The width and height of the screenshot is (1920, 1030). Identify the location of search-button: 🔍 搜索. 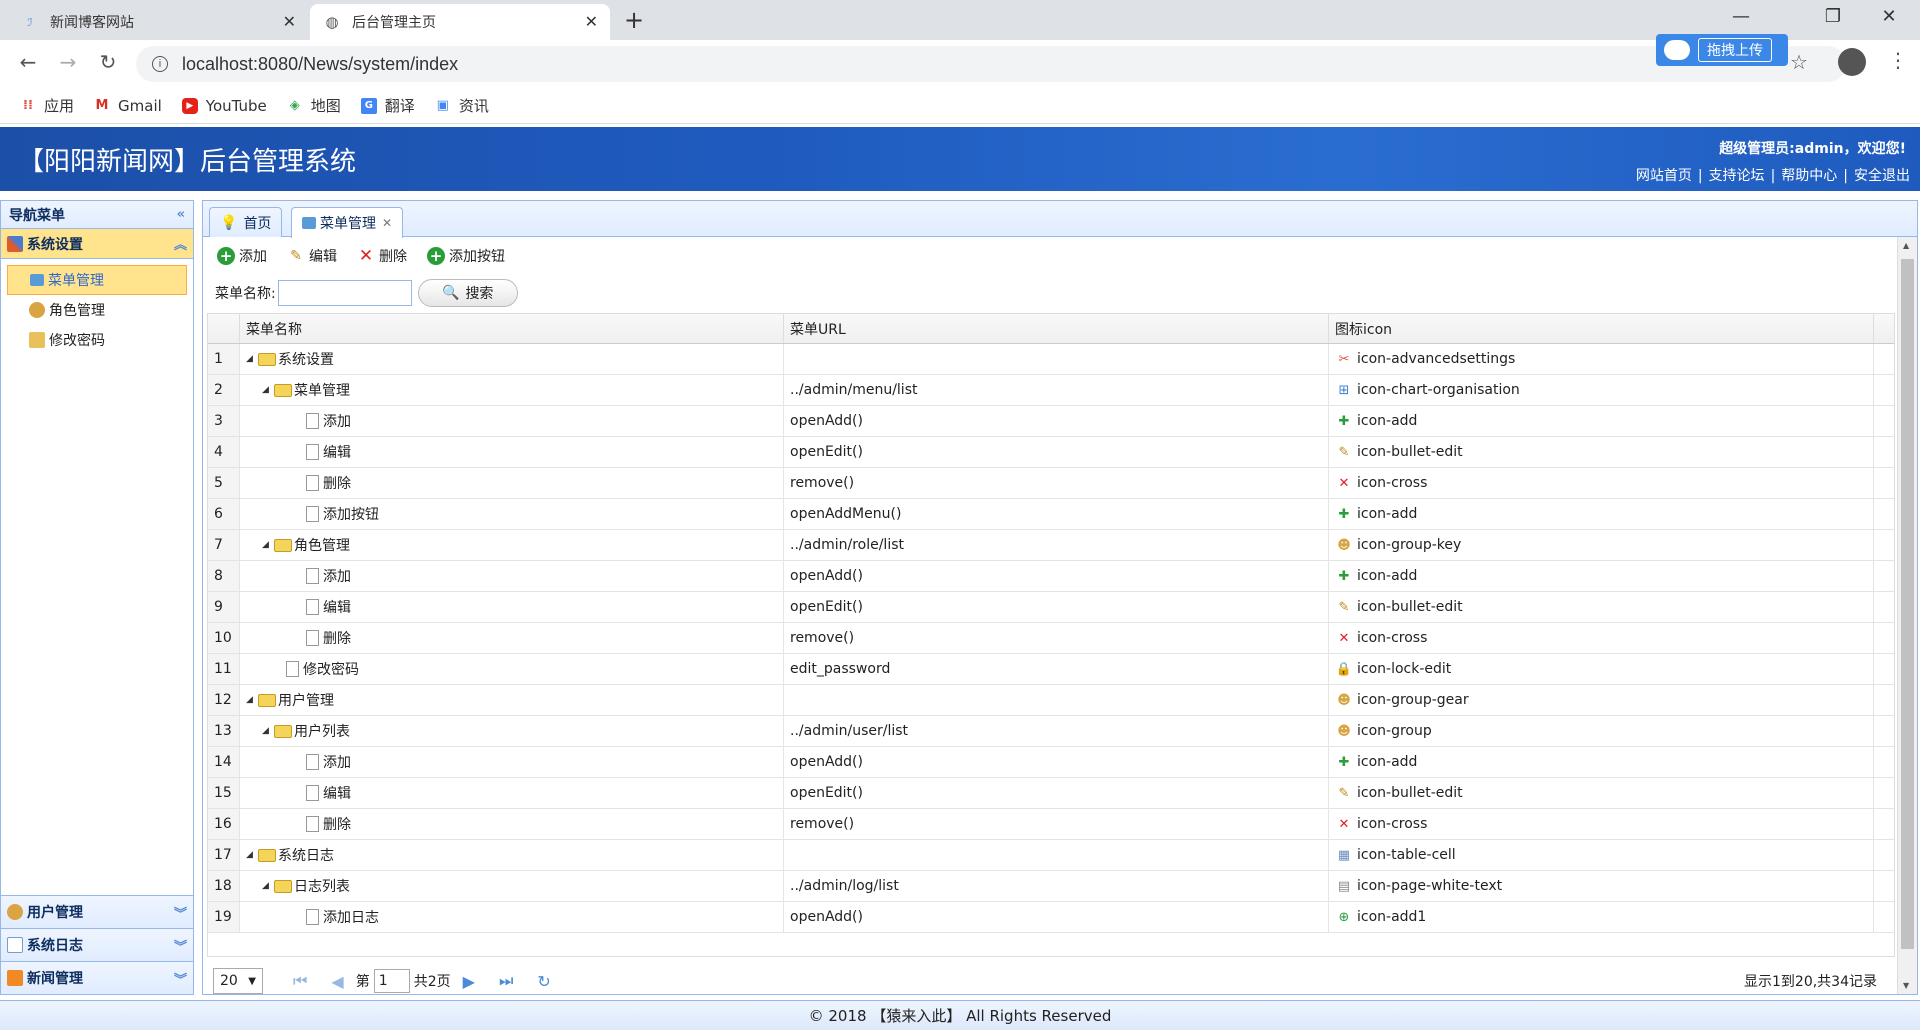
(467, 293).